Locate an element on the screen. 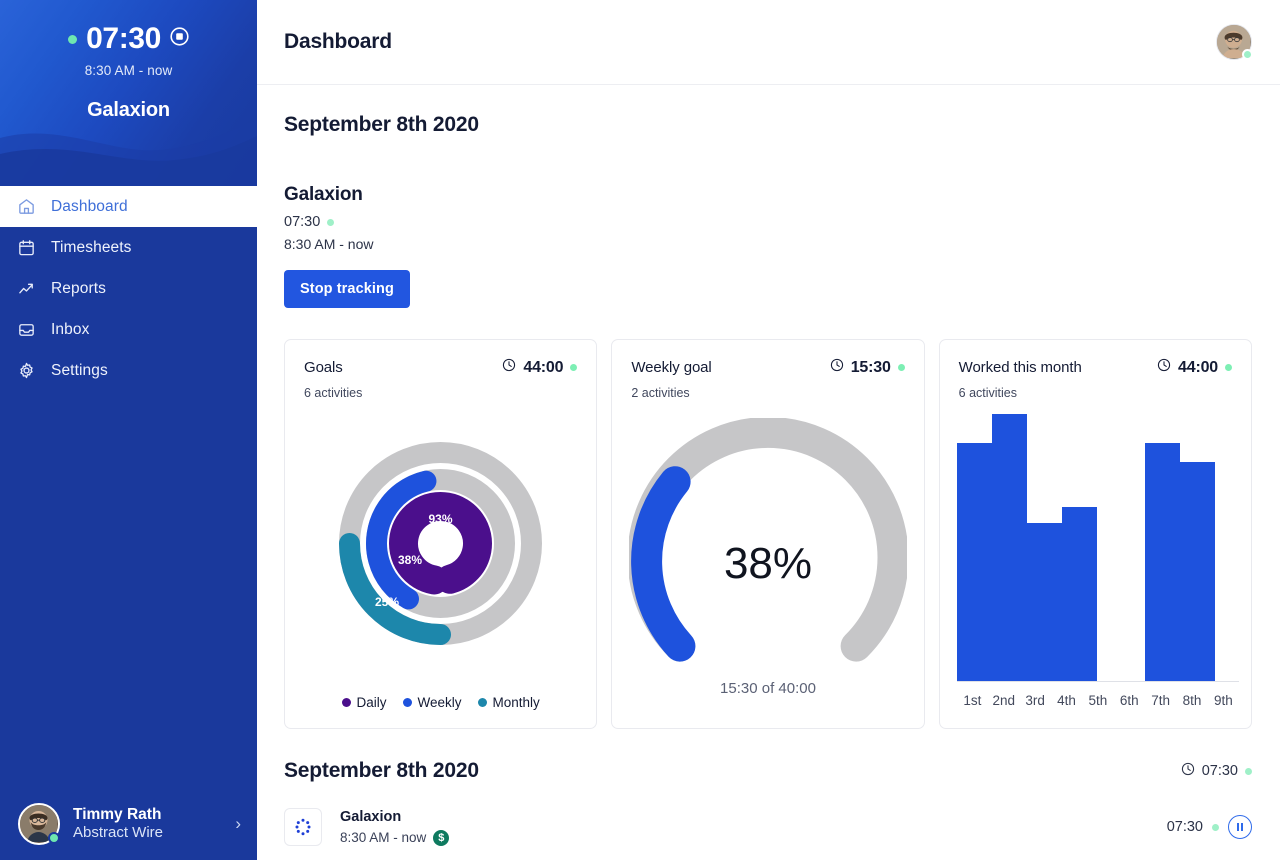 The width and height of the screenshot is (1280, 860). donut-label-weekly: 38% is located at coordinates (410, 560).